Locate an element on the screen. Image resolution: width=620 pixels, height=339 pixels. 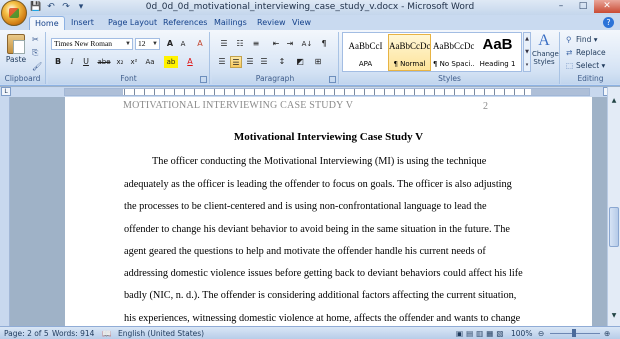
word-count: Words: 914 is located at coordinates (73, 333).